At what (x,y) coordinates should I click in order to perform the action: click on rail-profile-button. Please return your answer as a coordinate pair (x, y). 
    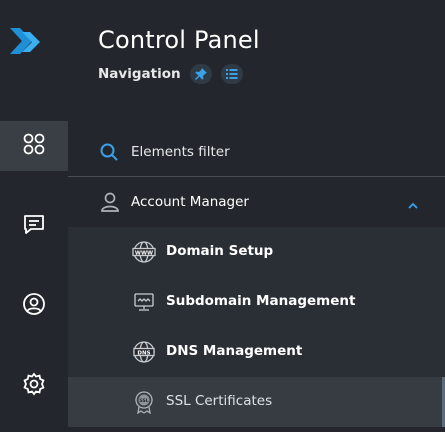
    Looking at the image, I should click on (34, 306).